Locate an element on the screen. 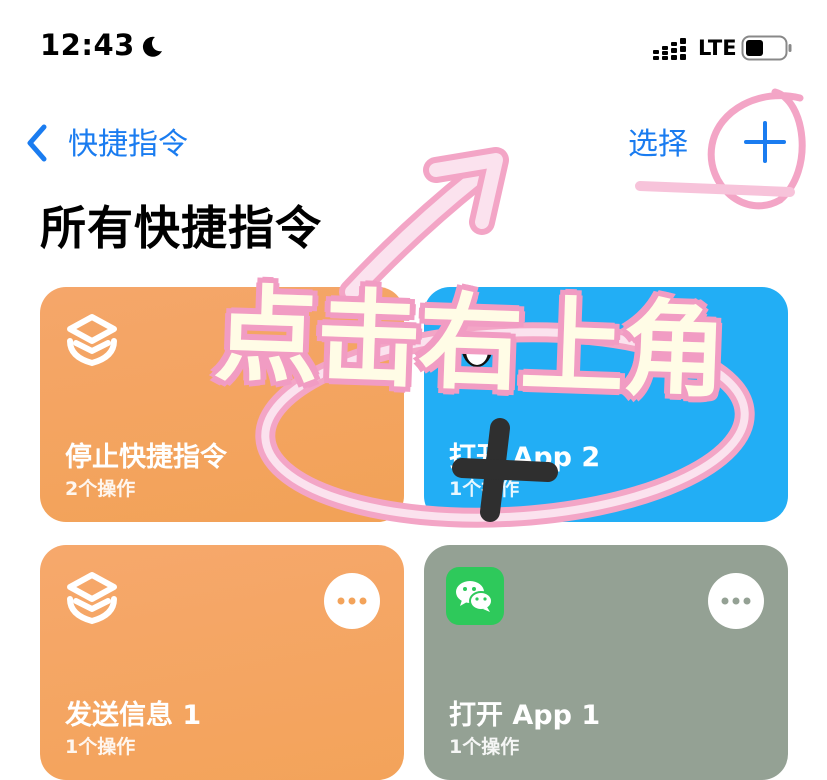 This screenshot has width=827, height=780. card-title: 发送信息 1 is located at coordinates (133, 715).